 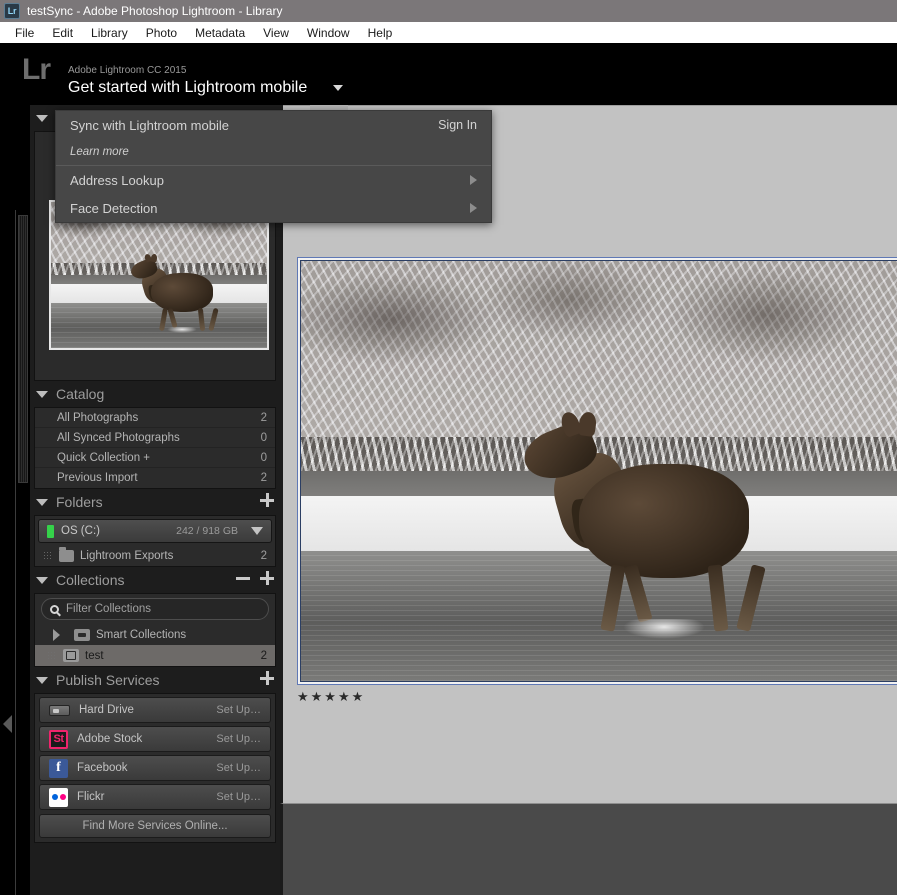 What do you see at coordinates (273, 208) in the screenshot?
I see `menu-item-face-detection: Face Detection` at bounding box center [273, 208].